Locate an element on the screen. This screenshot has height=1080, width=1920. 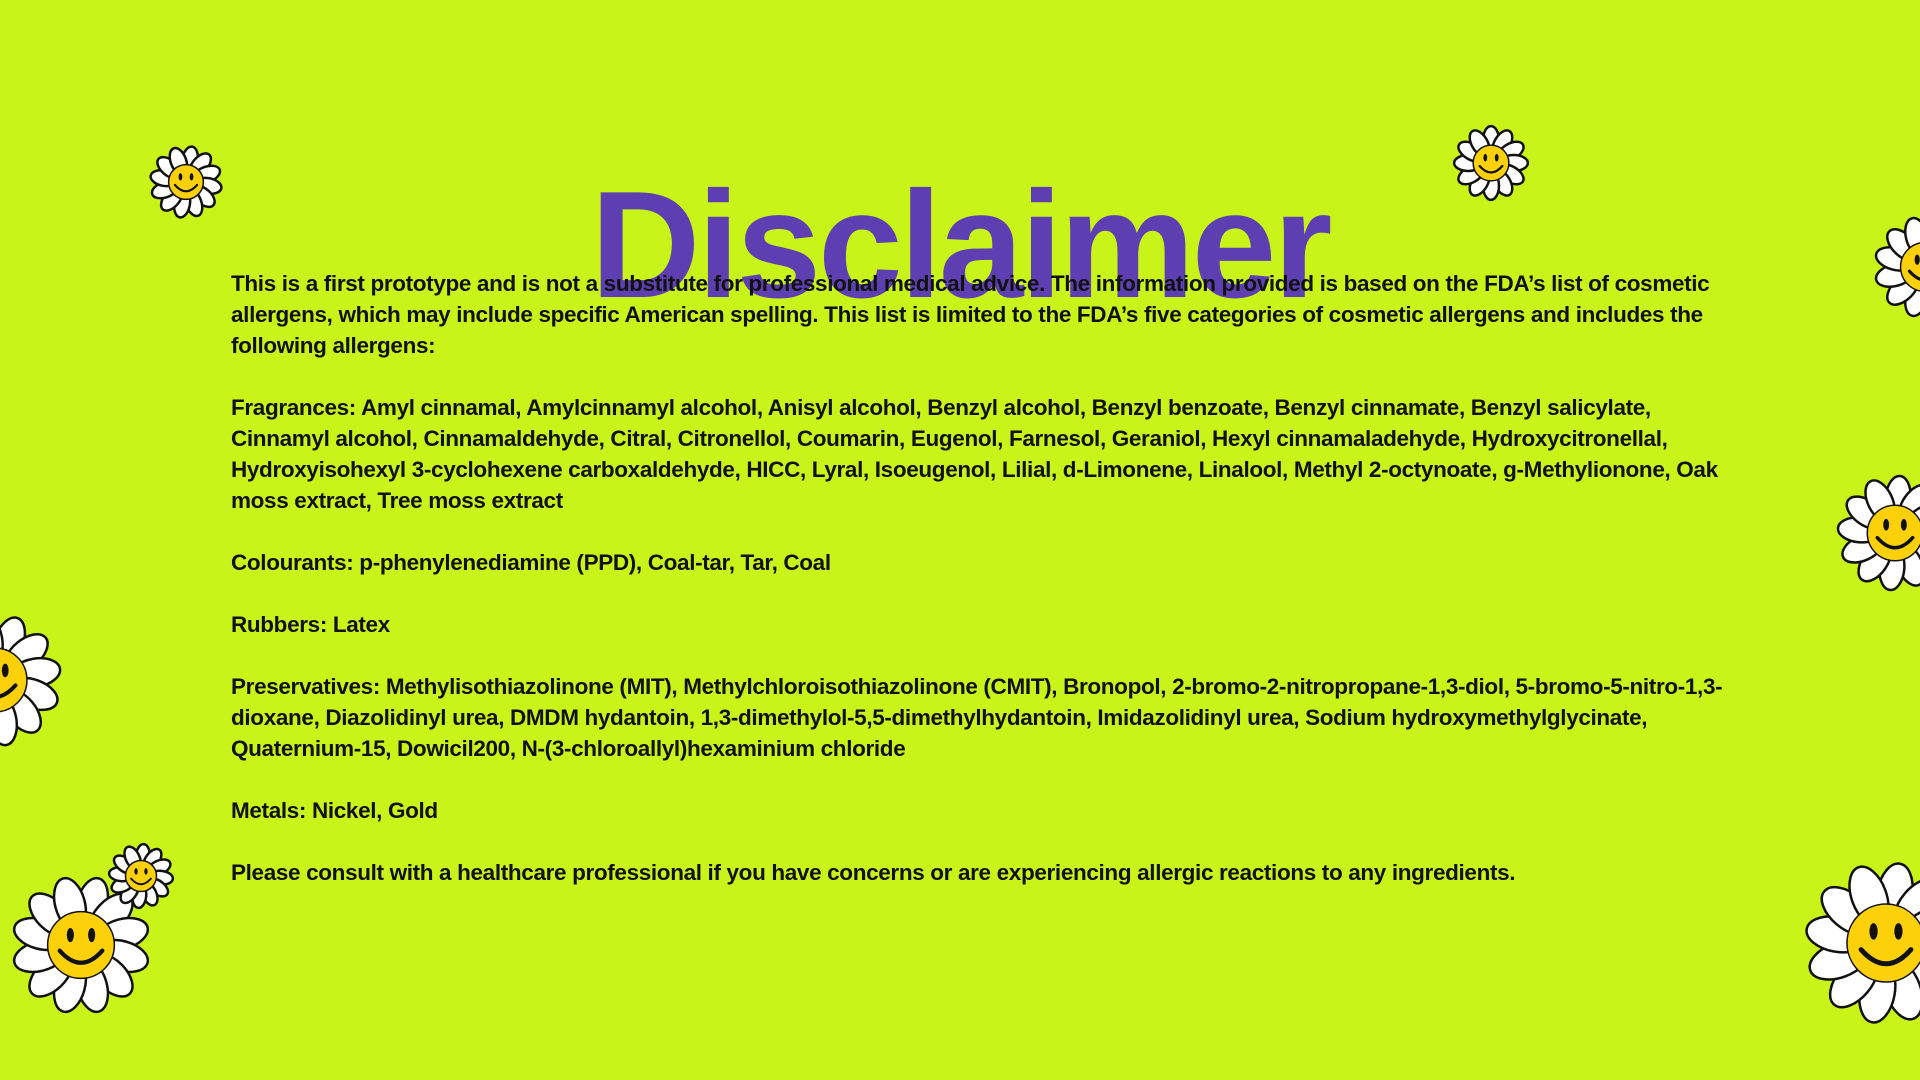
metals-paragraph: Metals: Nickel, Gold is located at coordinates (334, 810).